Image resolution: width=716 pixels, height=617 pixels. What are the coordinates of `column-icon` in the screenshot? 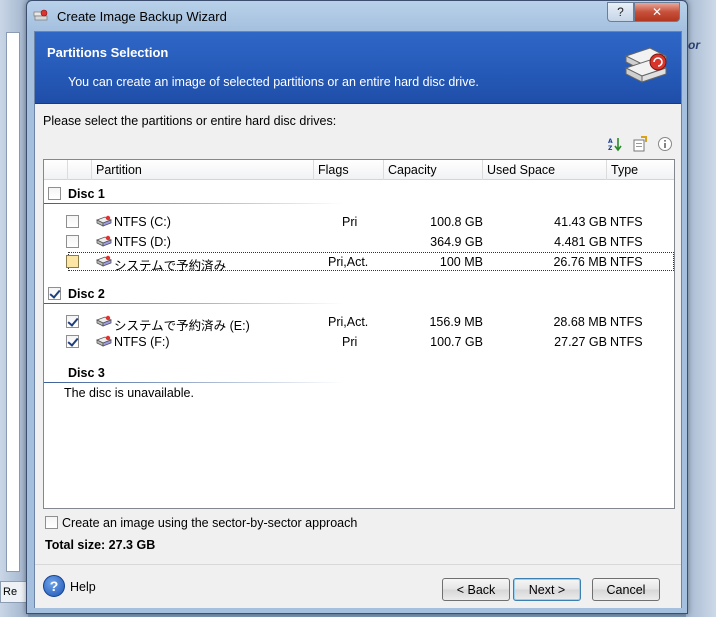 It's located at (80, 170).